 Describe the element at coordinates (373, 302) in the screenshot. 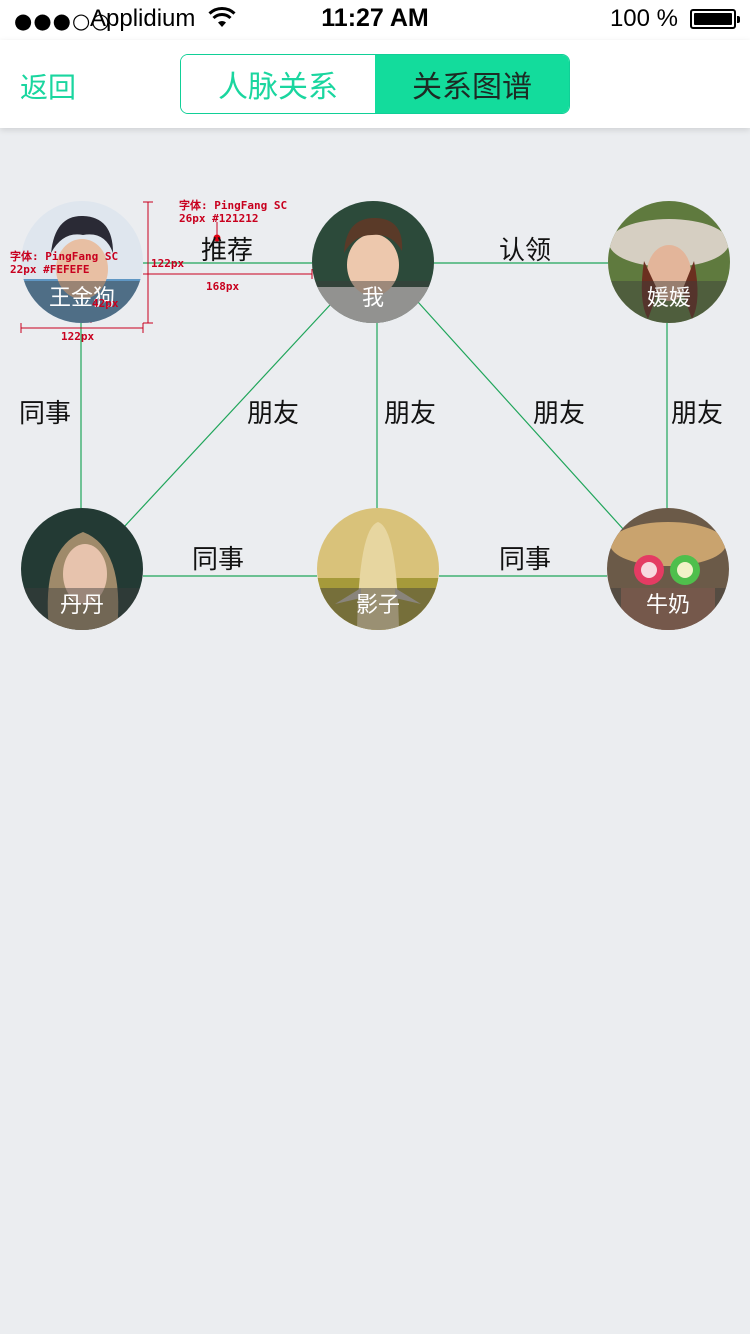

I see `person-name: 我` at that location.